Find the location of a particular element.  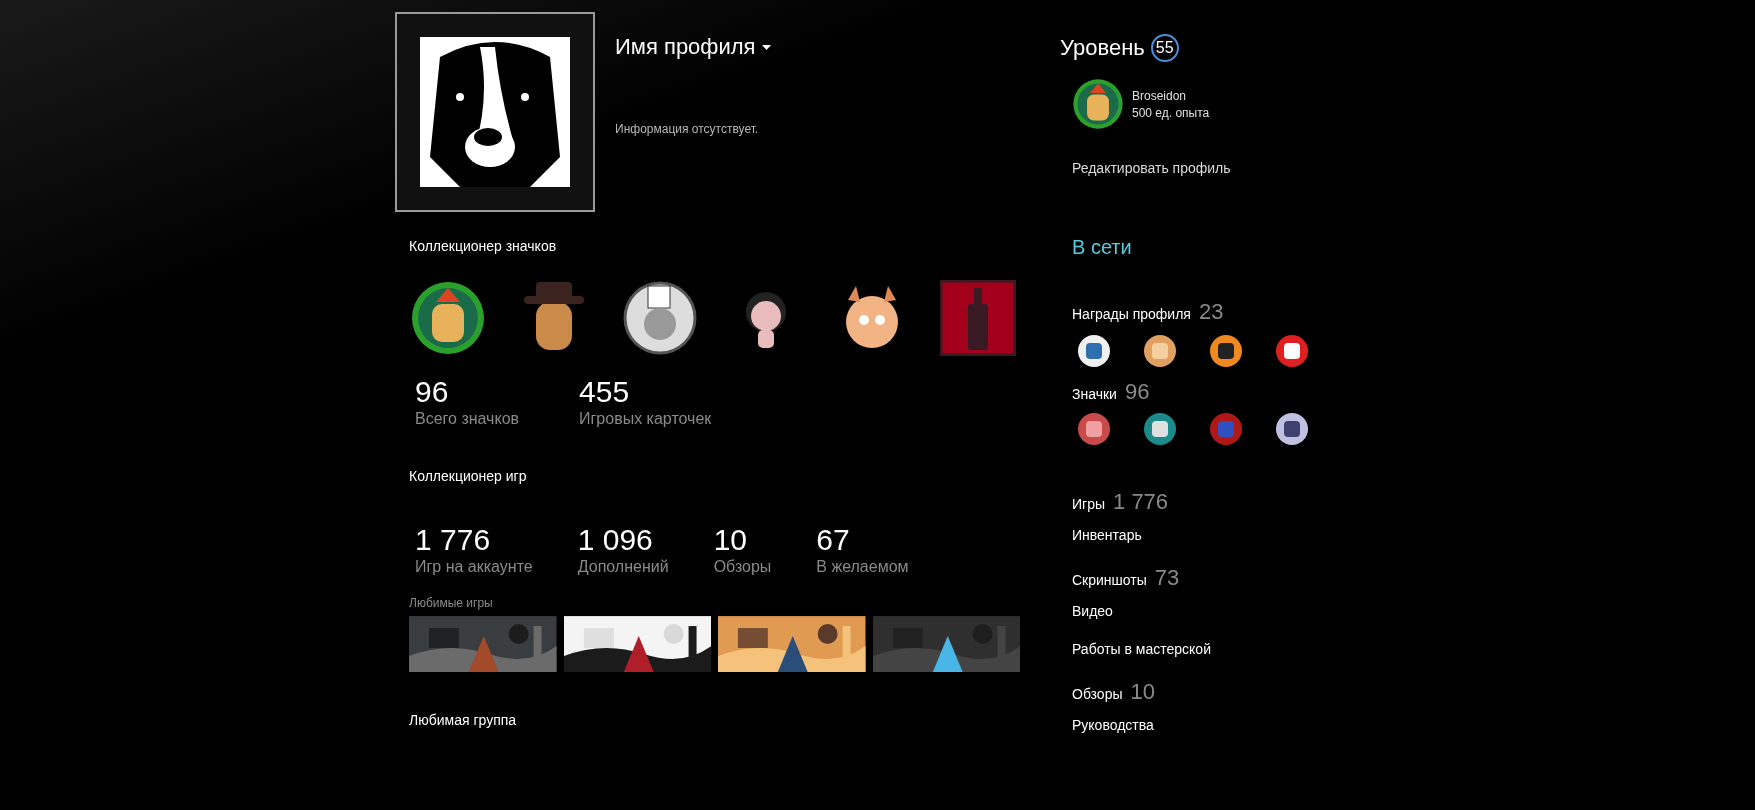

profile-link: Инвентарь is located at coordinates (1226, 546).